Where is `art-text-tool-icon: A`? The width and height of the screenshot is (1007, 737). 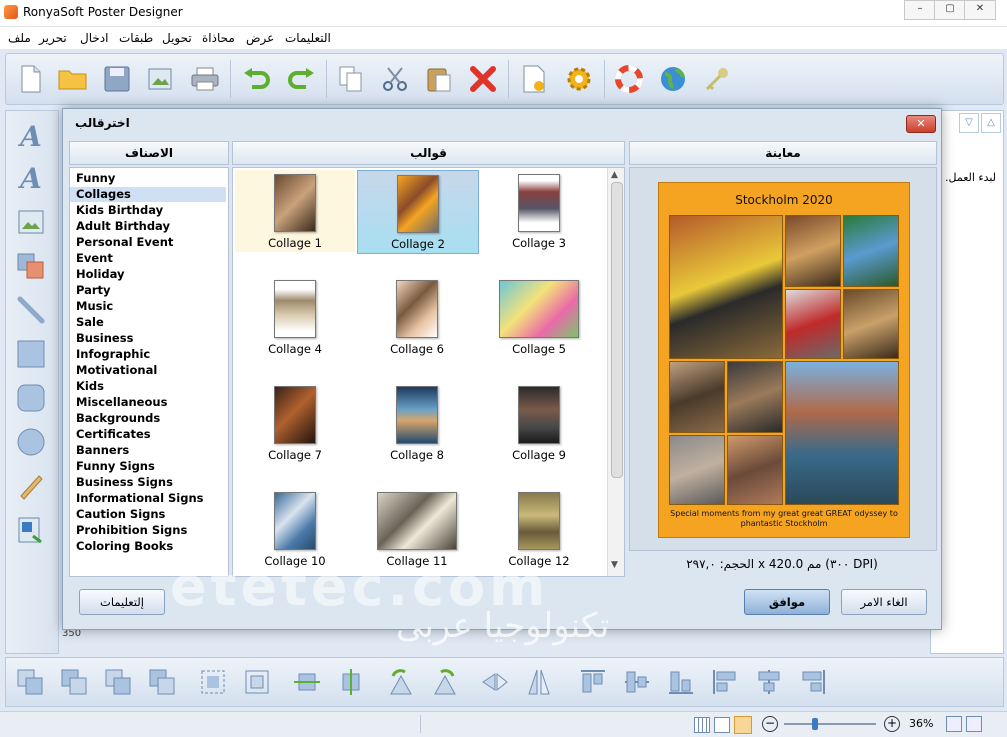 art-text-tool-icon: A is located at coordinates (31, 178).